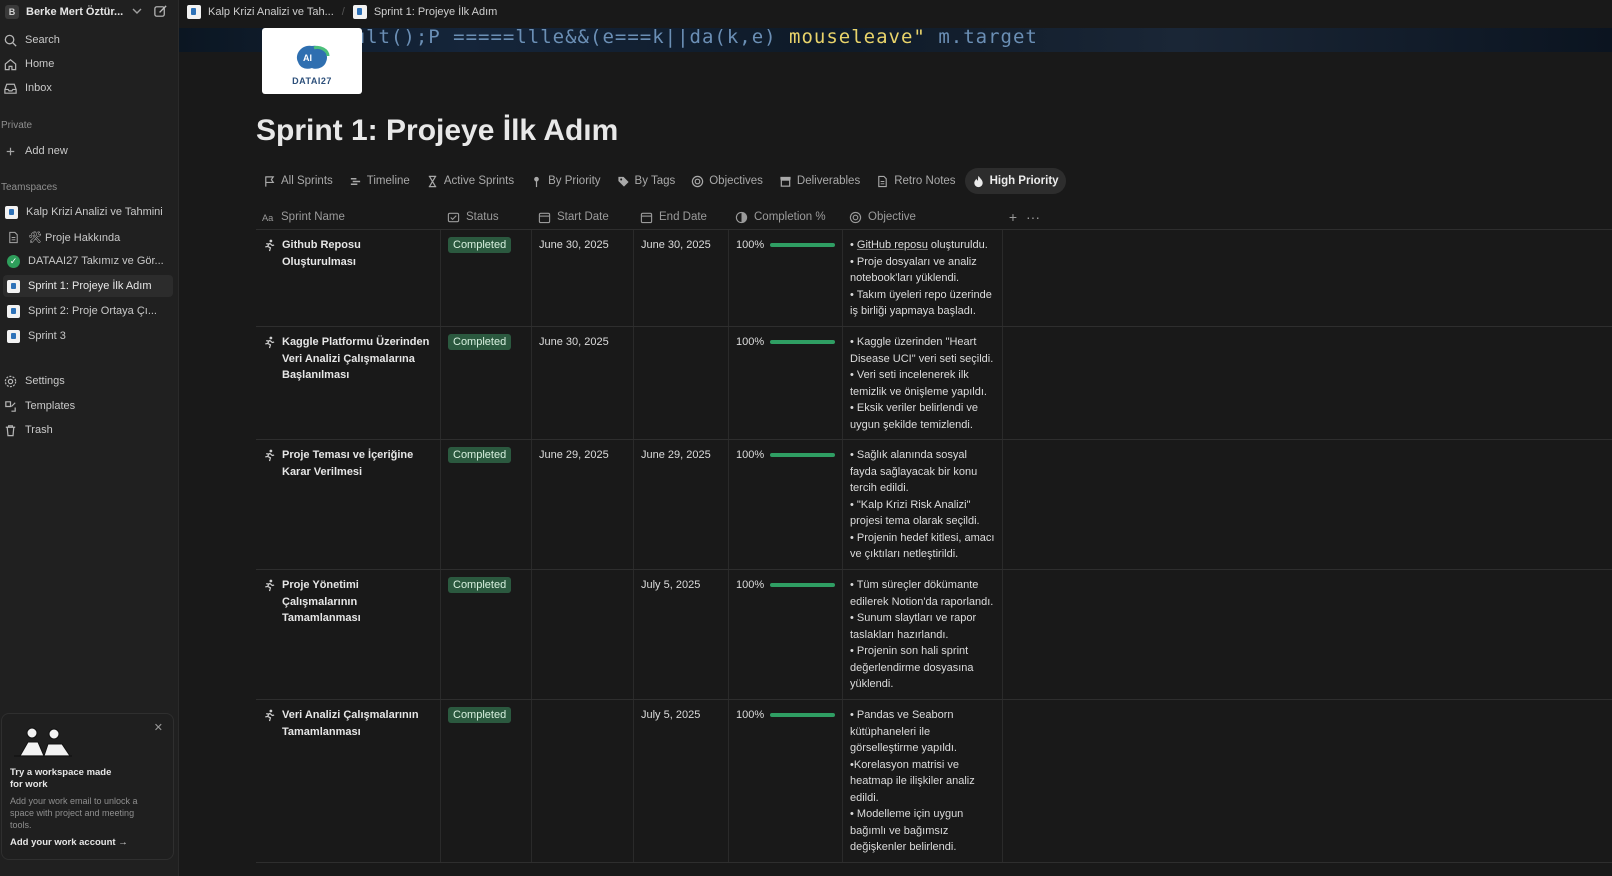 The image size is (1612, 876). I want to click on column-header-completion: Completion %, so click(786, 217).